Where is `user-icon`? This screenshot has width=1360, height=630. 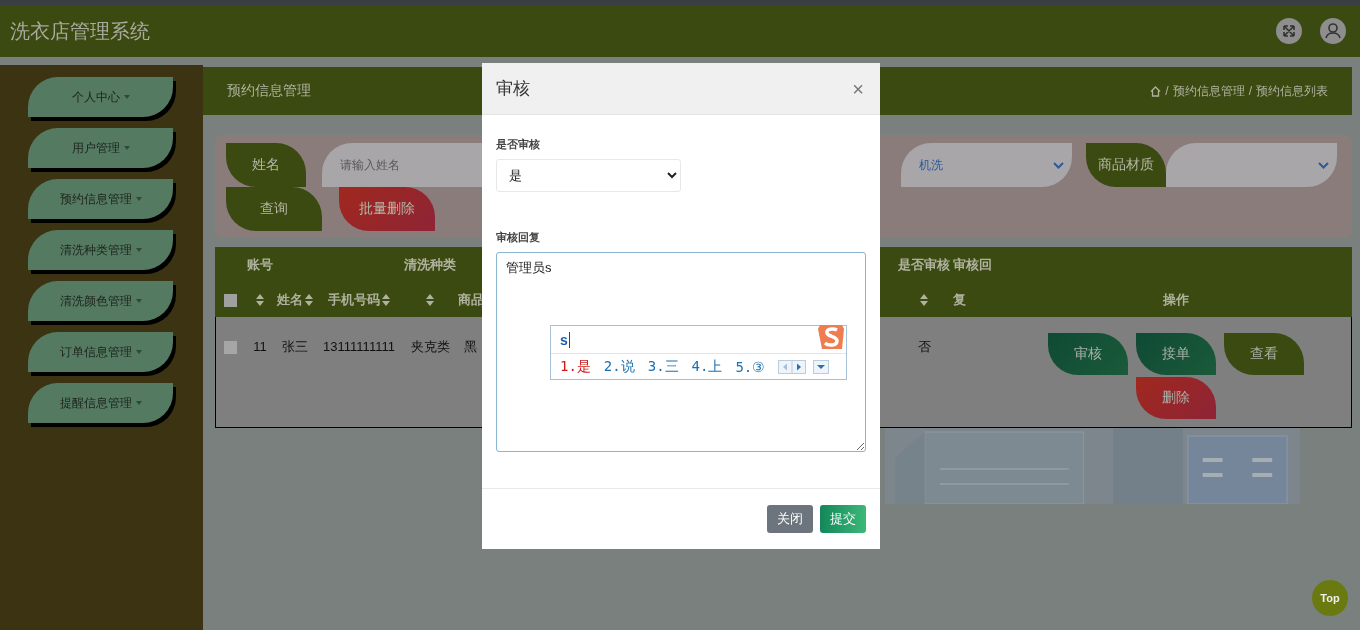 user-icon is located at coordinates (1333, 31).